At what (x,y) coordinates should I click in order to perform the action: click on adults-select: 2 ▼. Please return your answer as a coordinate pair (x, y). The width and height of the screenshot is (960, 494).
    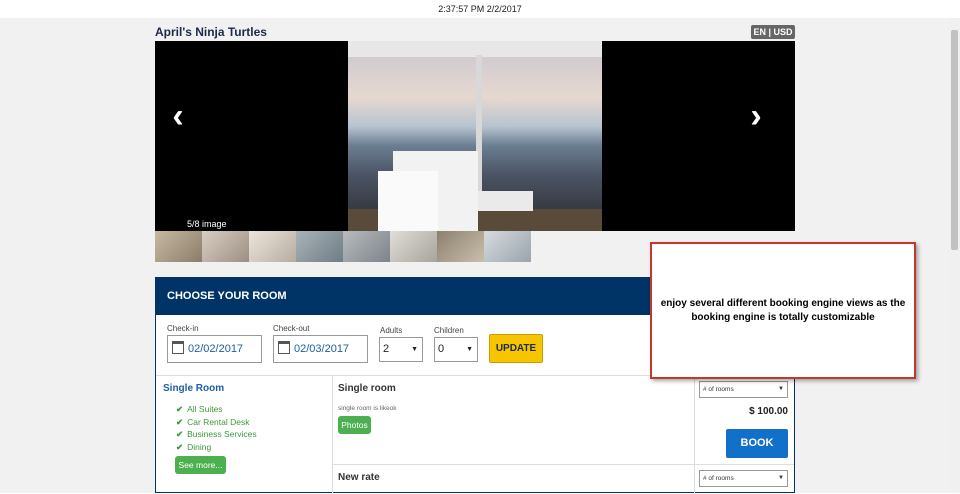
    Looking at the image, I should click on (401, 349).